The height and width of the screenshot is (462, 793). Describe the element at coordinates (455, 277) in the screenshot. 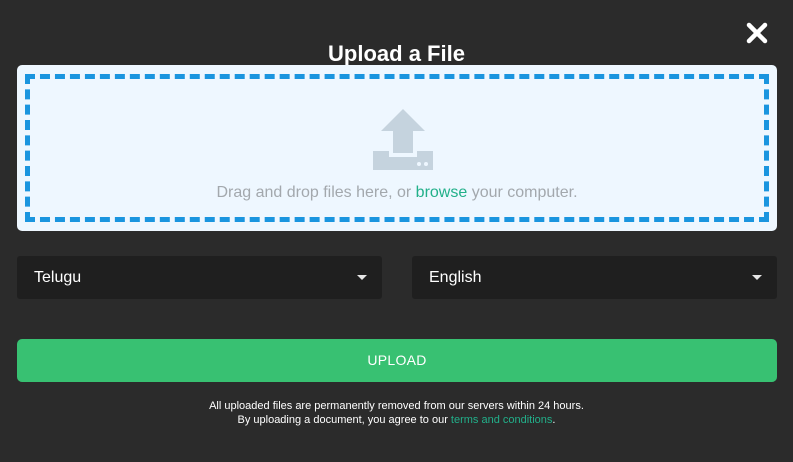

I see `target-language-value: English` at that location.